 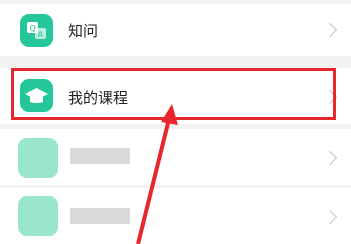 I want to click on qa-icon: Q A, so click(x=36, y=30).